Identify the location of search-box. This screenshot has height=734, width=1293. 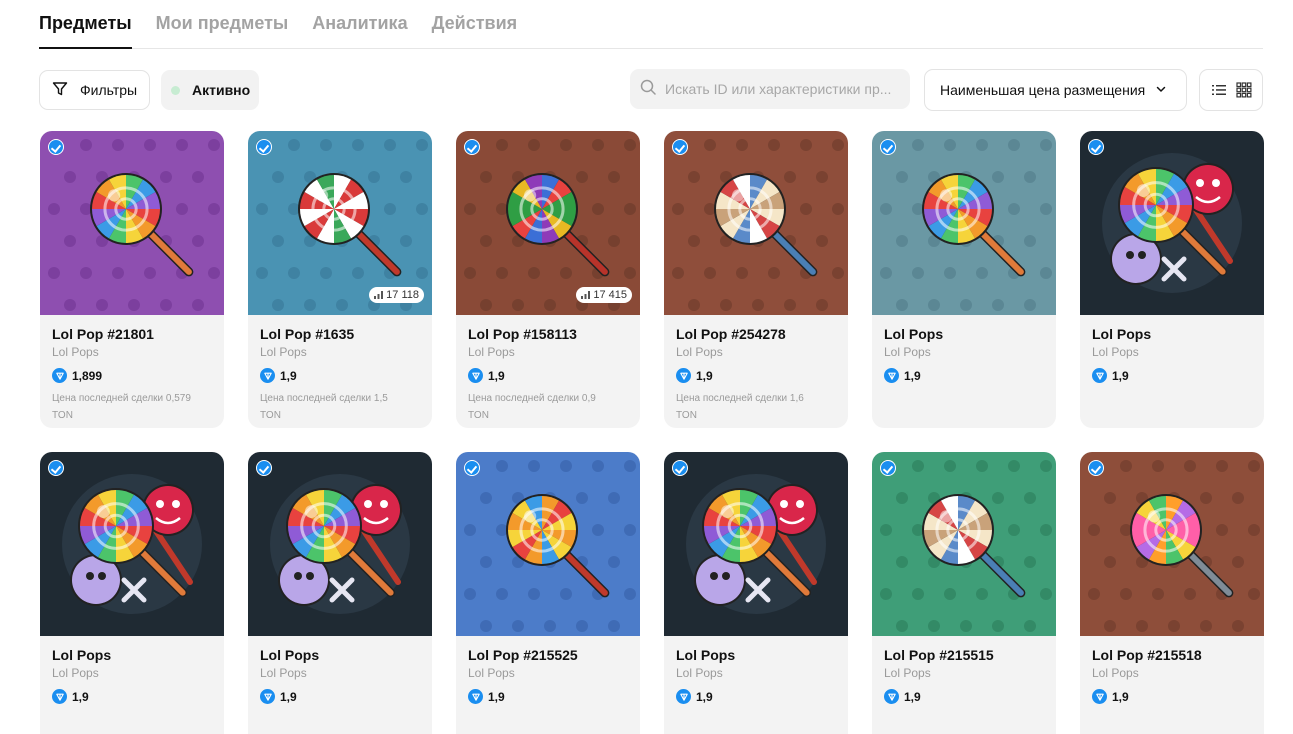
(770, 89).